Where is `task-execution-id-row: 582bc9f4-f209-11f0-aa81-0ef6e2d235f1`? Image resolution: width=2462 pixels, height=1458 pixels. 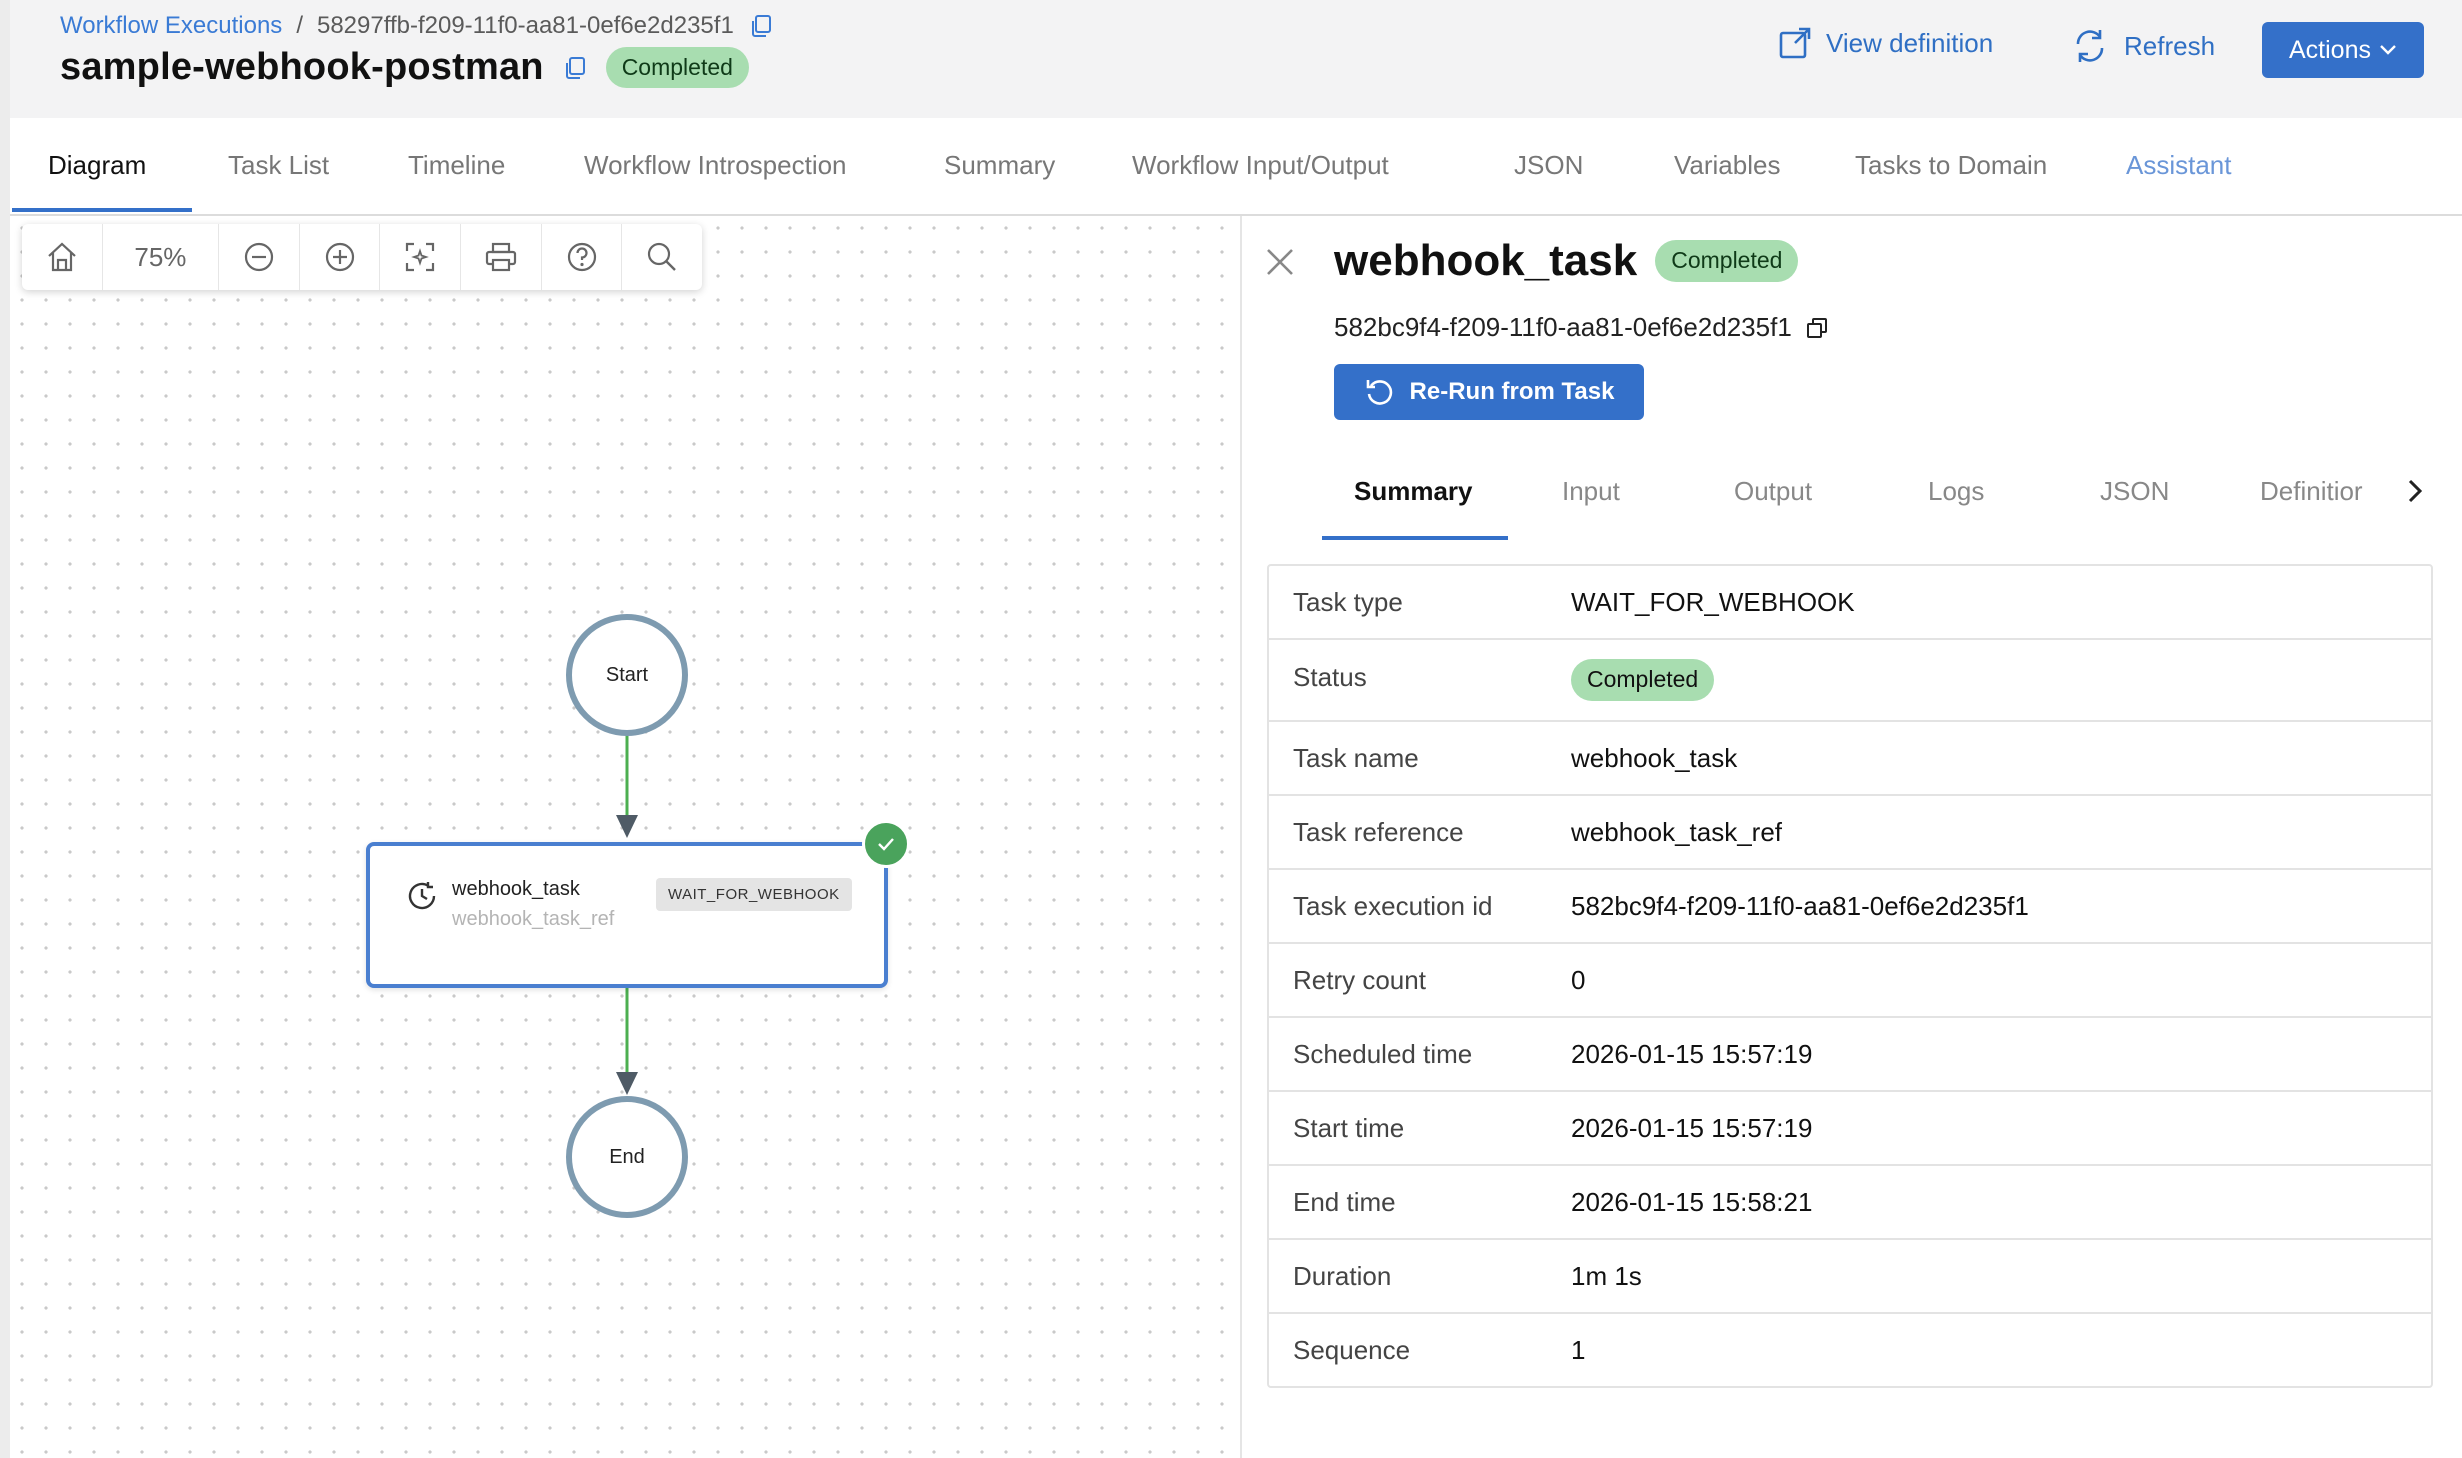 task-execution-id-row: 582bc9f4-f209-11f0-aa81-0ef6e2d235f1 is located at coordinates (1582, 327).